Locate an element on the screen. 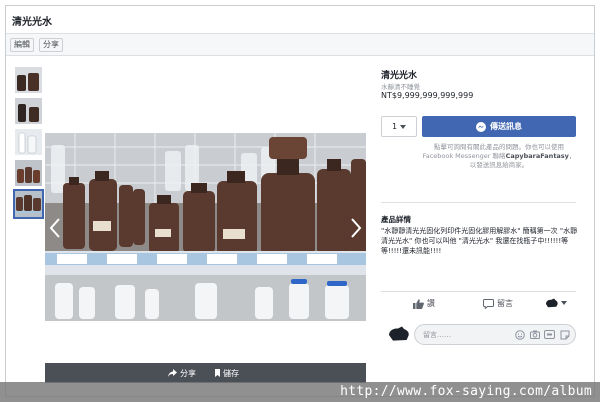 This screenshot has height=402, width=600. photo-save-label: 儲存 is located at coordinates (231, 373).